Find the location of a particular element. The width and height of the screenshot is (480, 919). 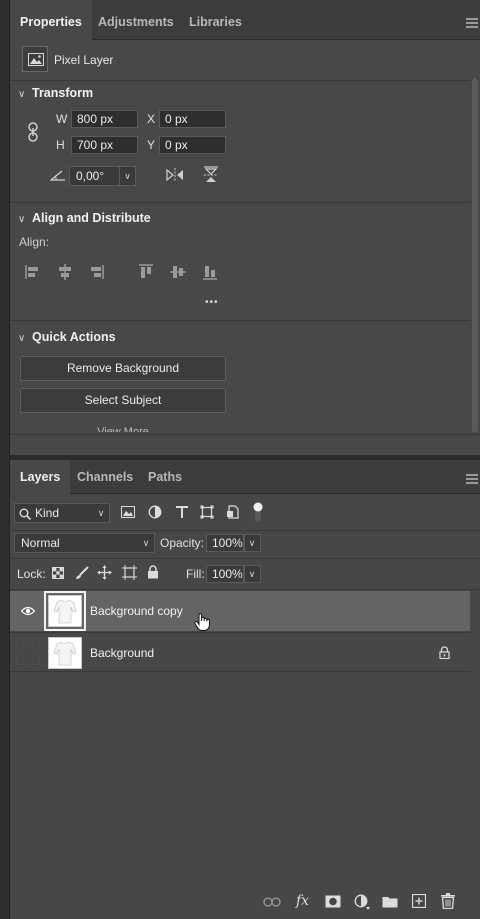

transform-title: Transform is located at coordinates (63, 93).